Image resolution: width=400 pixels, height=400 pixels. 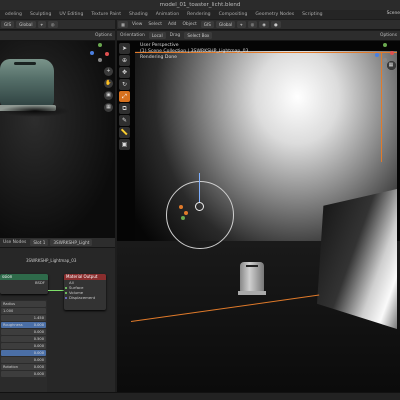 I want to click on measure-icon: 📏, so click(x=124, y=132).